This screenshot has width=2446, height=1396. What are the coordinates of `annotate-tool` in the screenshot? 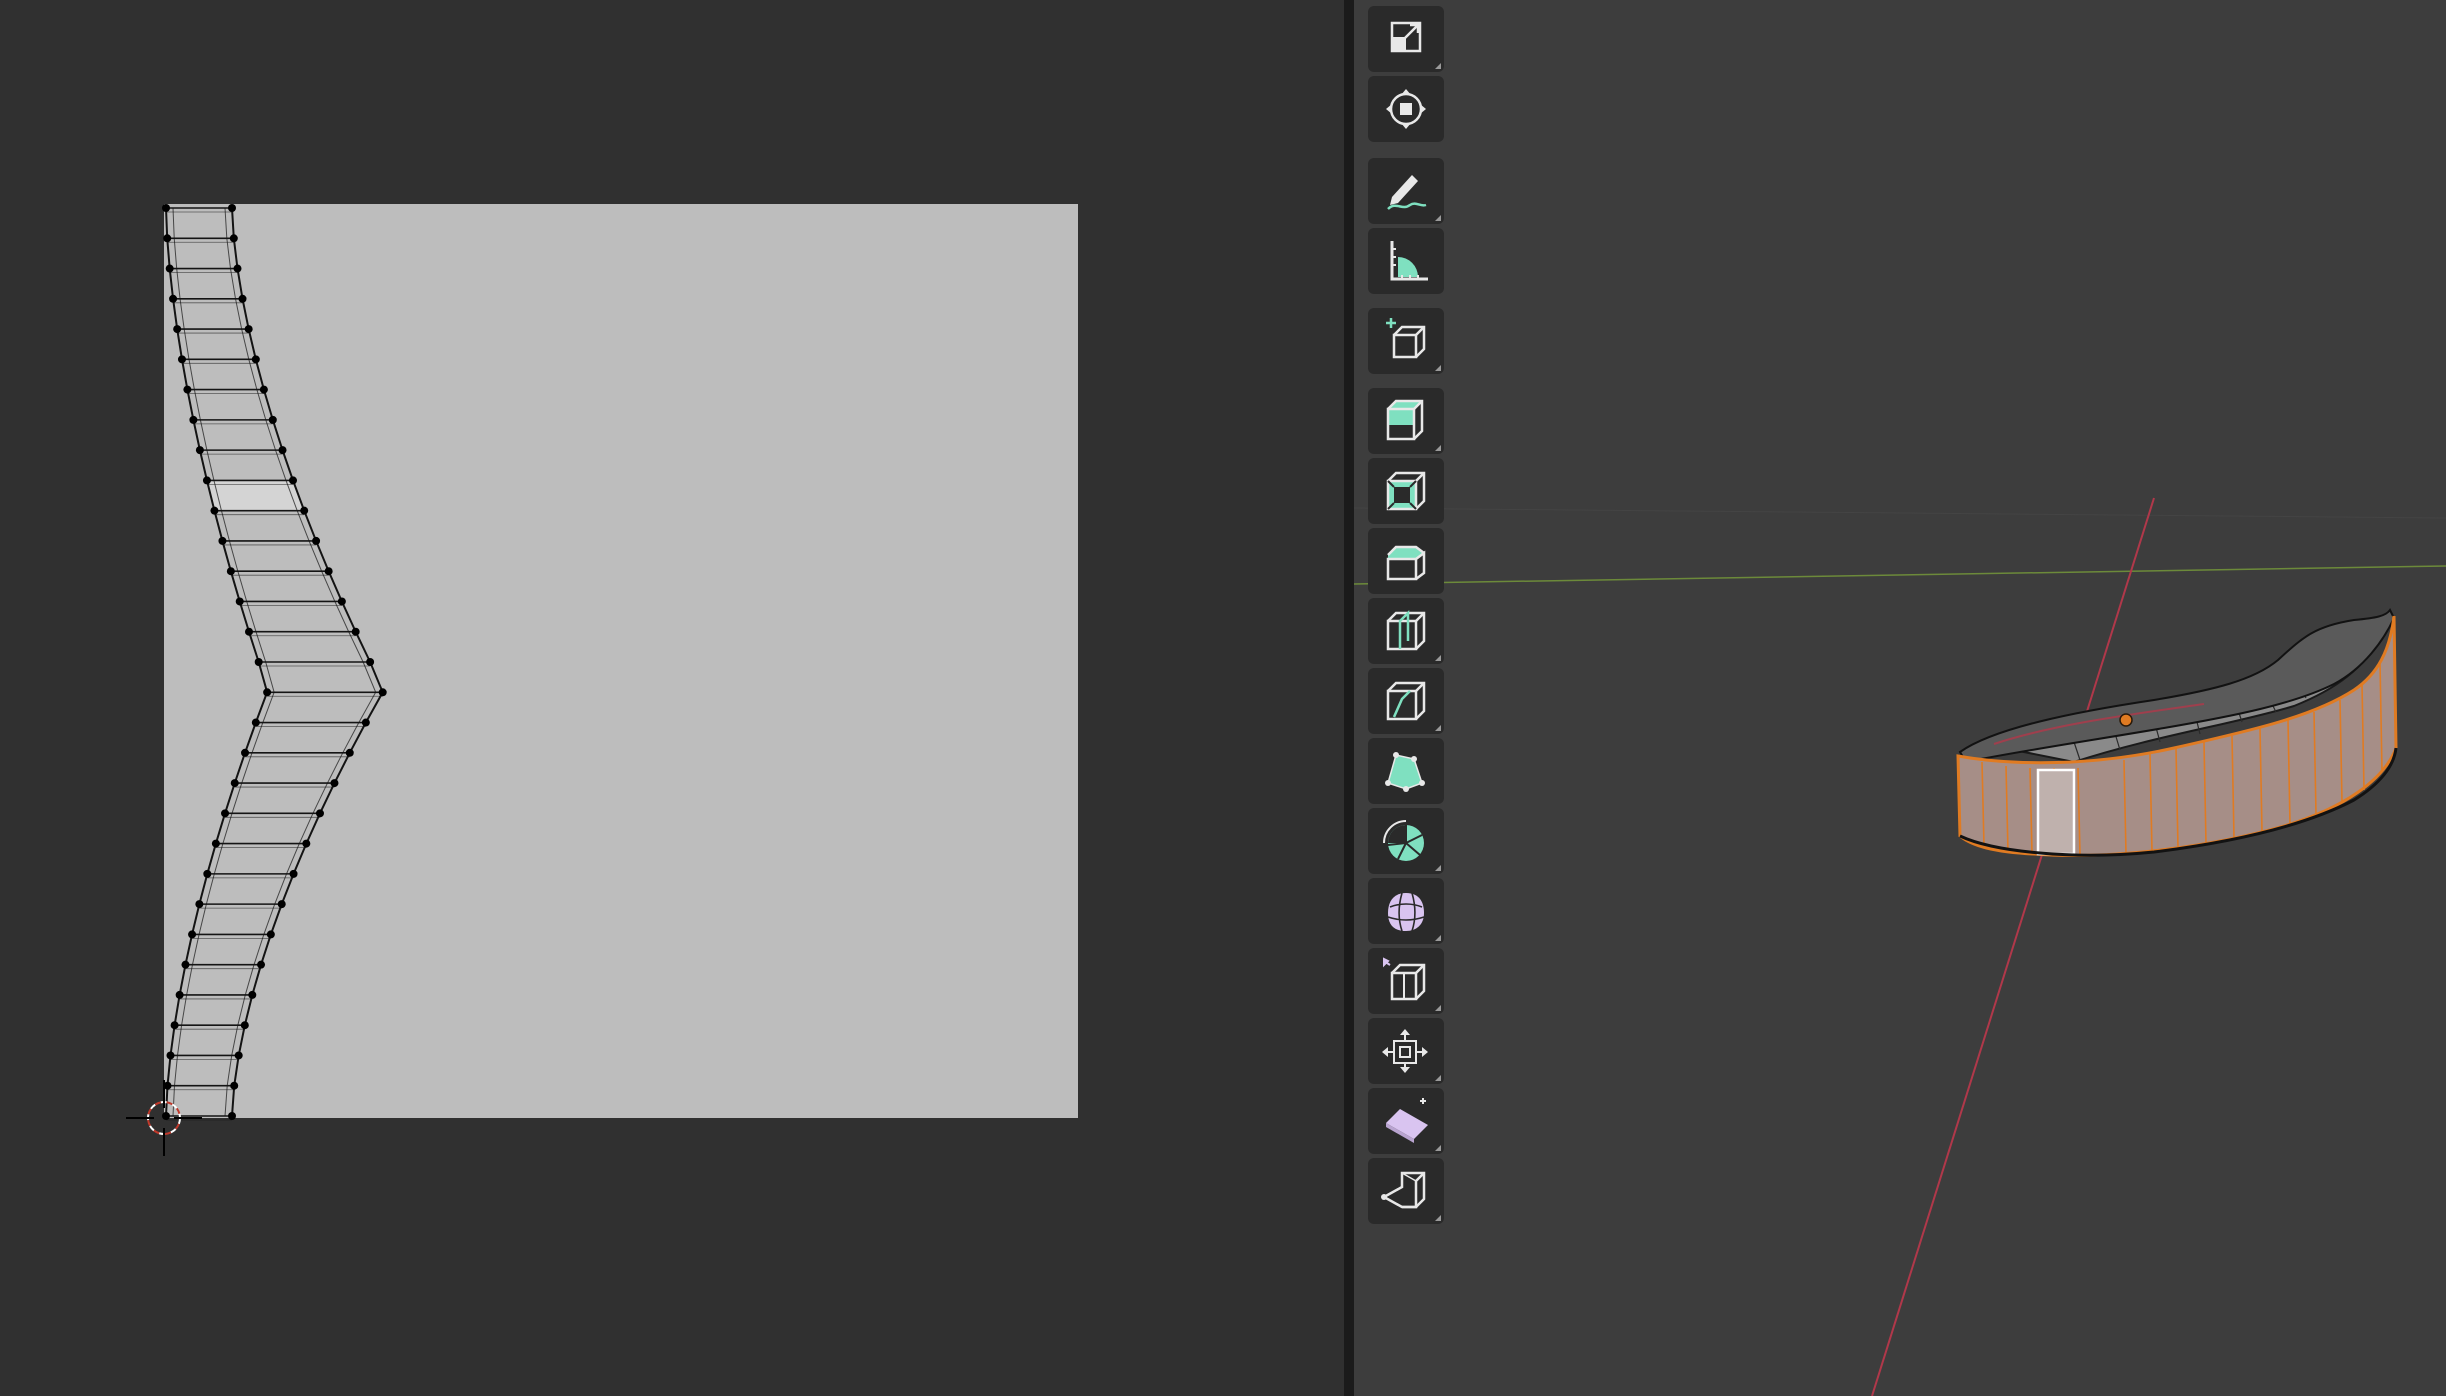 It's located at (1406, 191).